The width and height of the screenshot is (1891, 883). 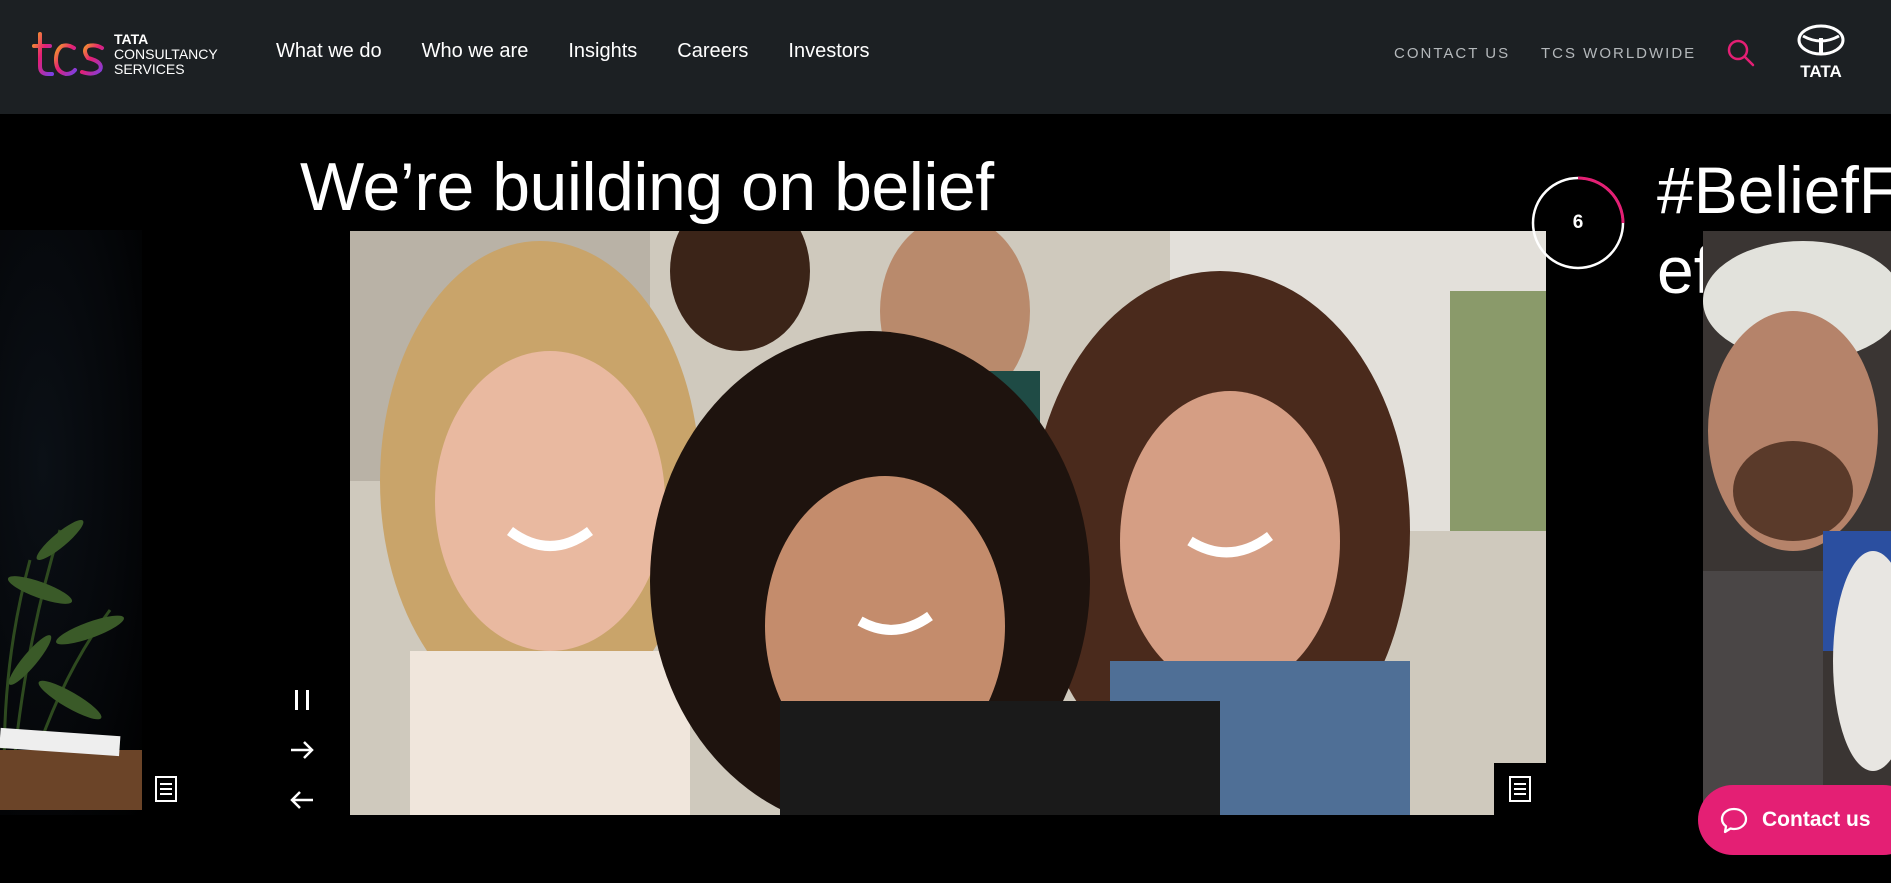 I want to click on slide-counter: 6, so click(x=1578, y=222).